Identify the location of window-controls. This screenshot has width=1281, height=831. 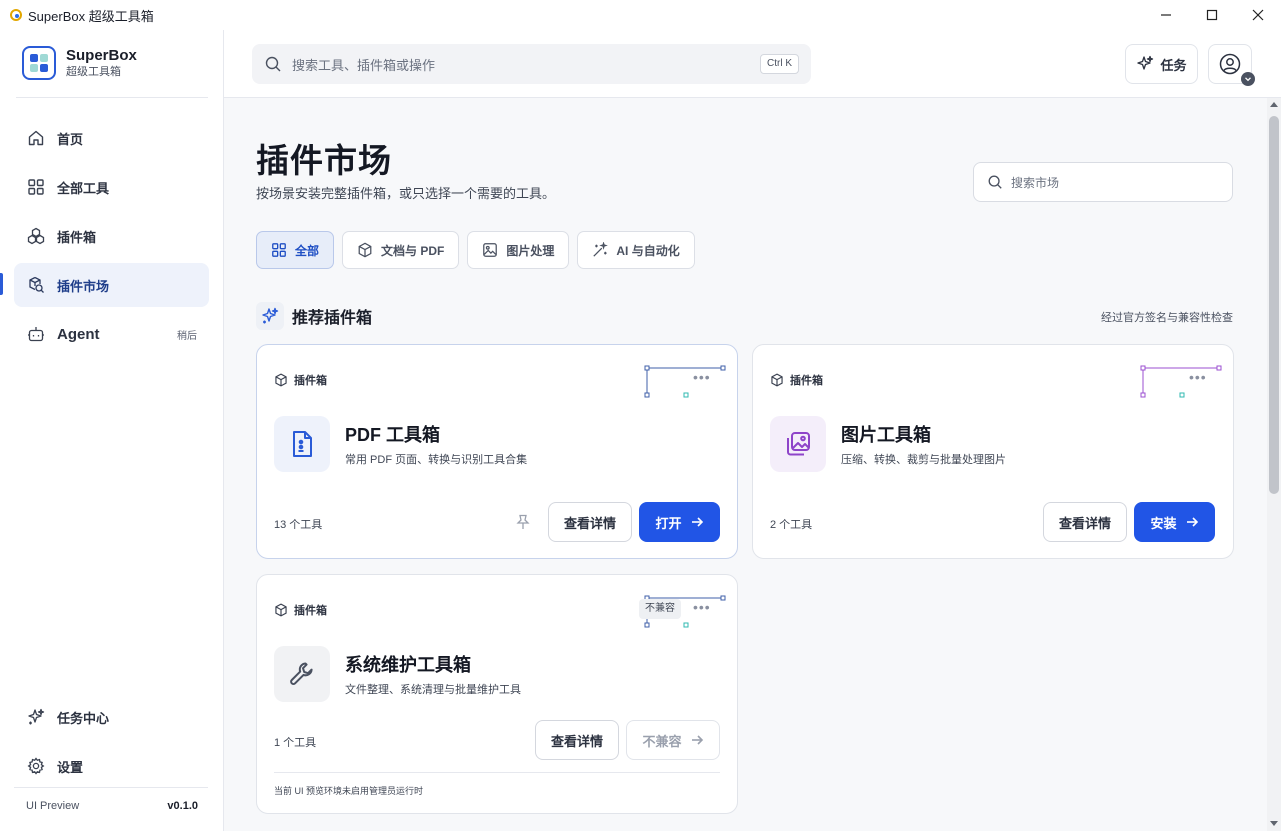
(1212, 15).